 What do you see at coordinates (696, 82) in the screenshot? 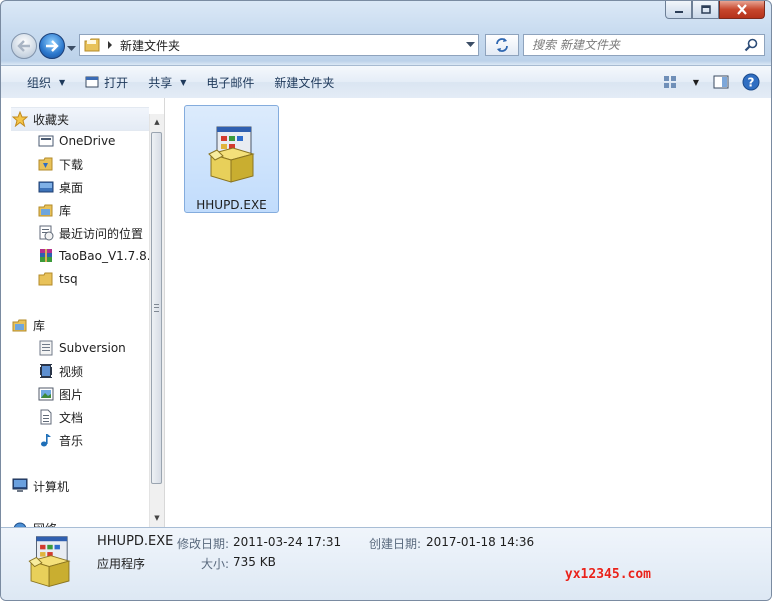
I see `view-dropdown-button: ▼` at bounding box center [696, 82].